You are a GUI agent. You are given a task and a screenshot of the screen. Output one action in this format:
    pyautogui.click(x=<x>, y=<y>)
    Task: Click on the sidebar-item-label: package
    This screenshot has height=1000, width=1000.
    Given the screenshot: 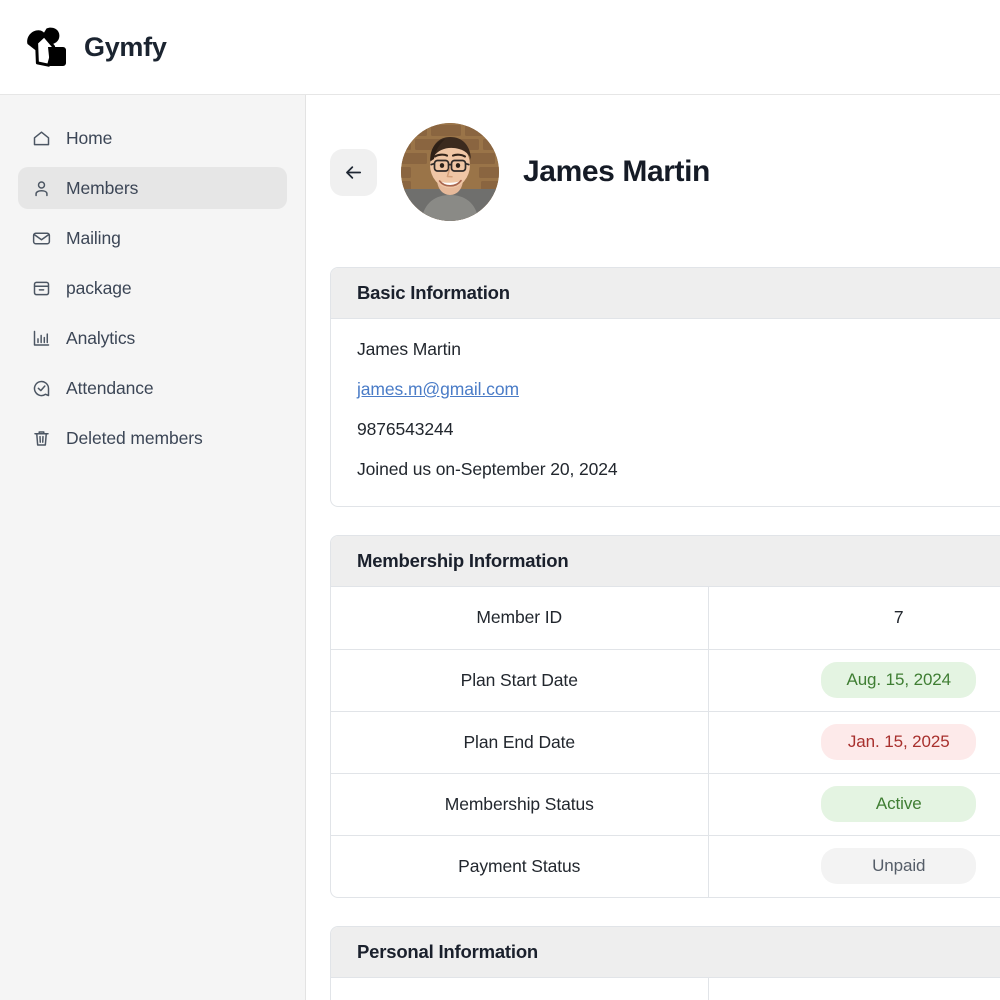 What is the action you would take?
    pyautogui.click(x=99, y=287)
    